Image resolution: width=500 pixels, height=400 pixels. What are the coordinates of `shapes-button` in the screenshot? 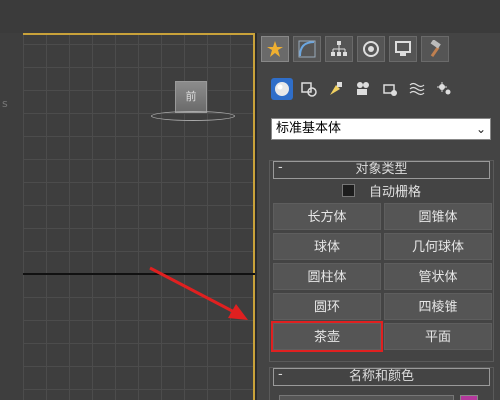 It's located at (309, 89).